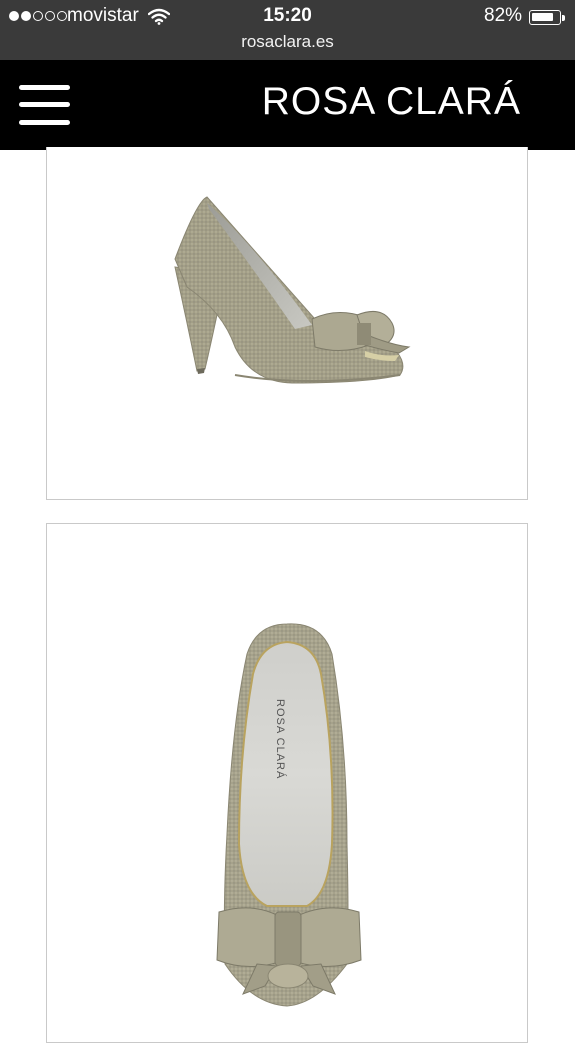 The width and height of the screenshot is (575, 1044). I want to click on battery-terminal, so click(563, 18).